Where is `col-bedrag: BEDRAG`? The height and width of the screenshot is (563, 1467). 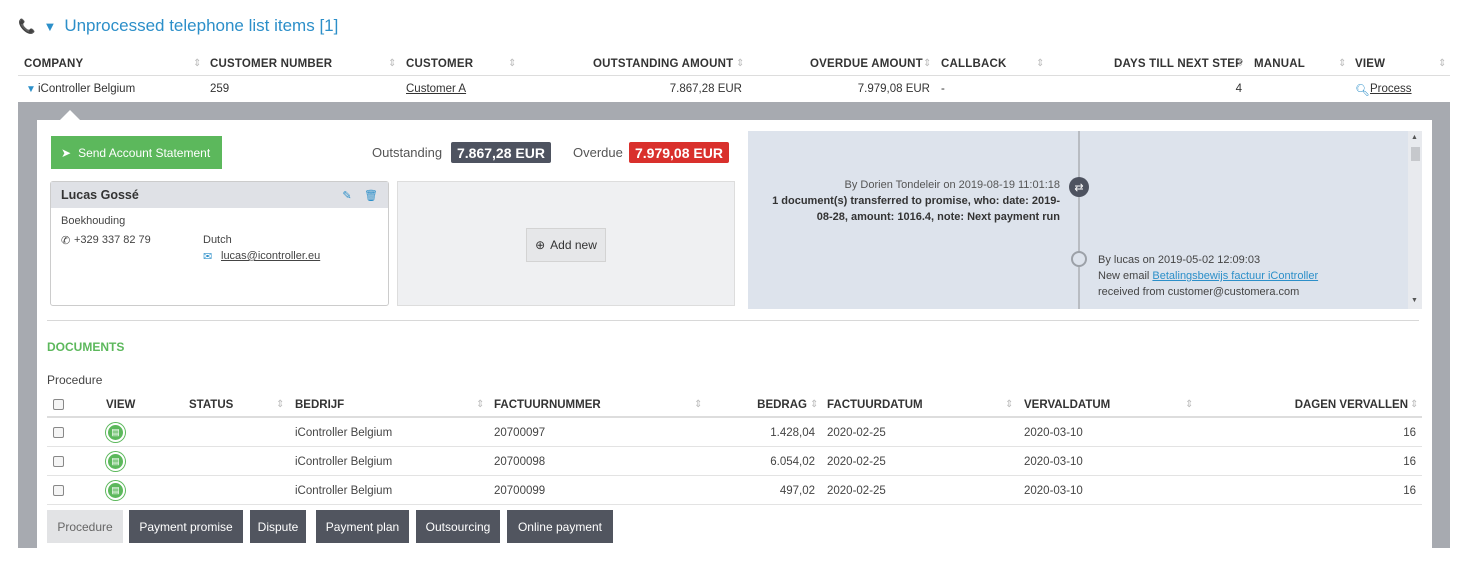 col-bedrag: BEDRAG is located at coordinates (767, 405).